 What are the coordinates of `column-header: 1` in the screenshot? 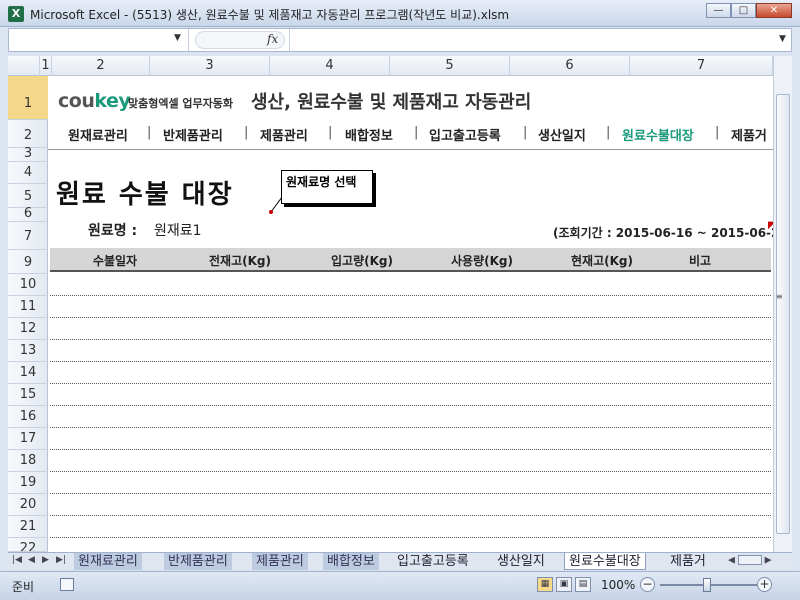 It's located at (46, 66).